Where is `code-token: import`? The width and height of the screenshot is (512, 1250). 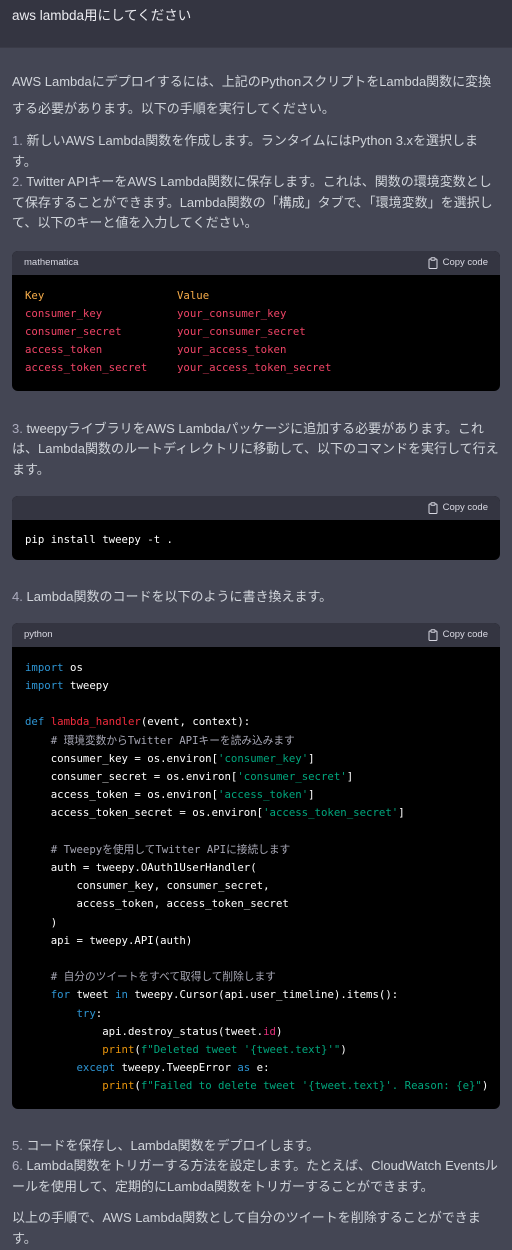 code-token: import is located at coordinates (44, 667).